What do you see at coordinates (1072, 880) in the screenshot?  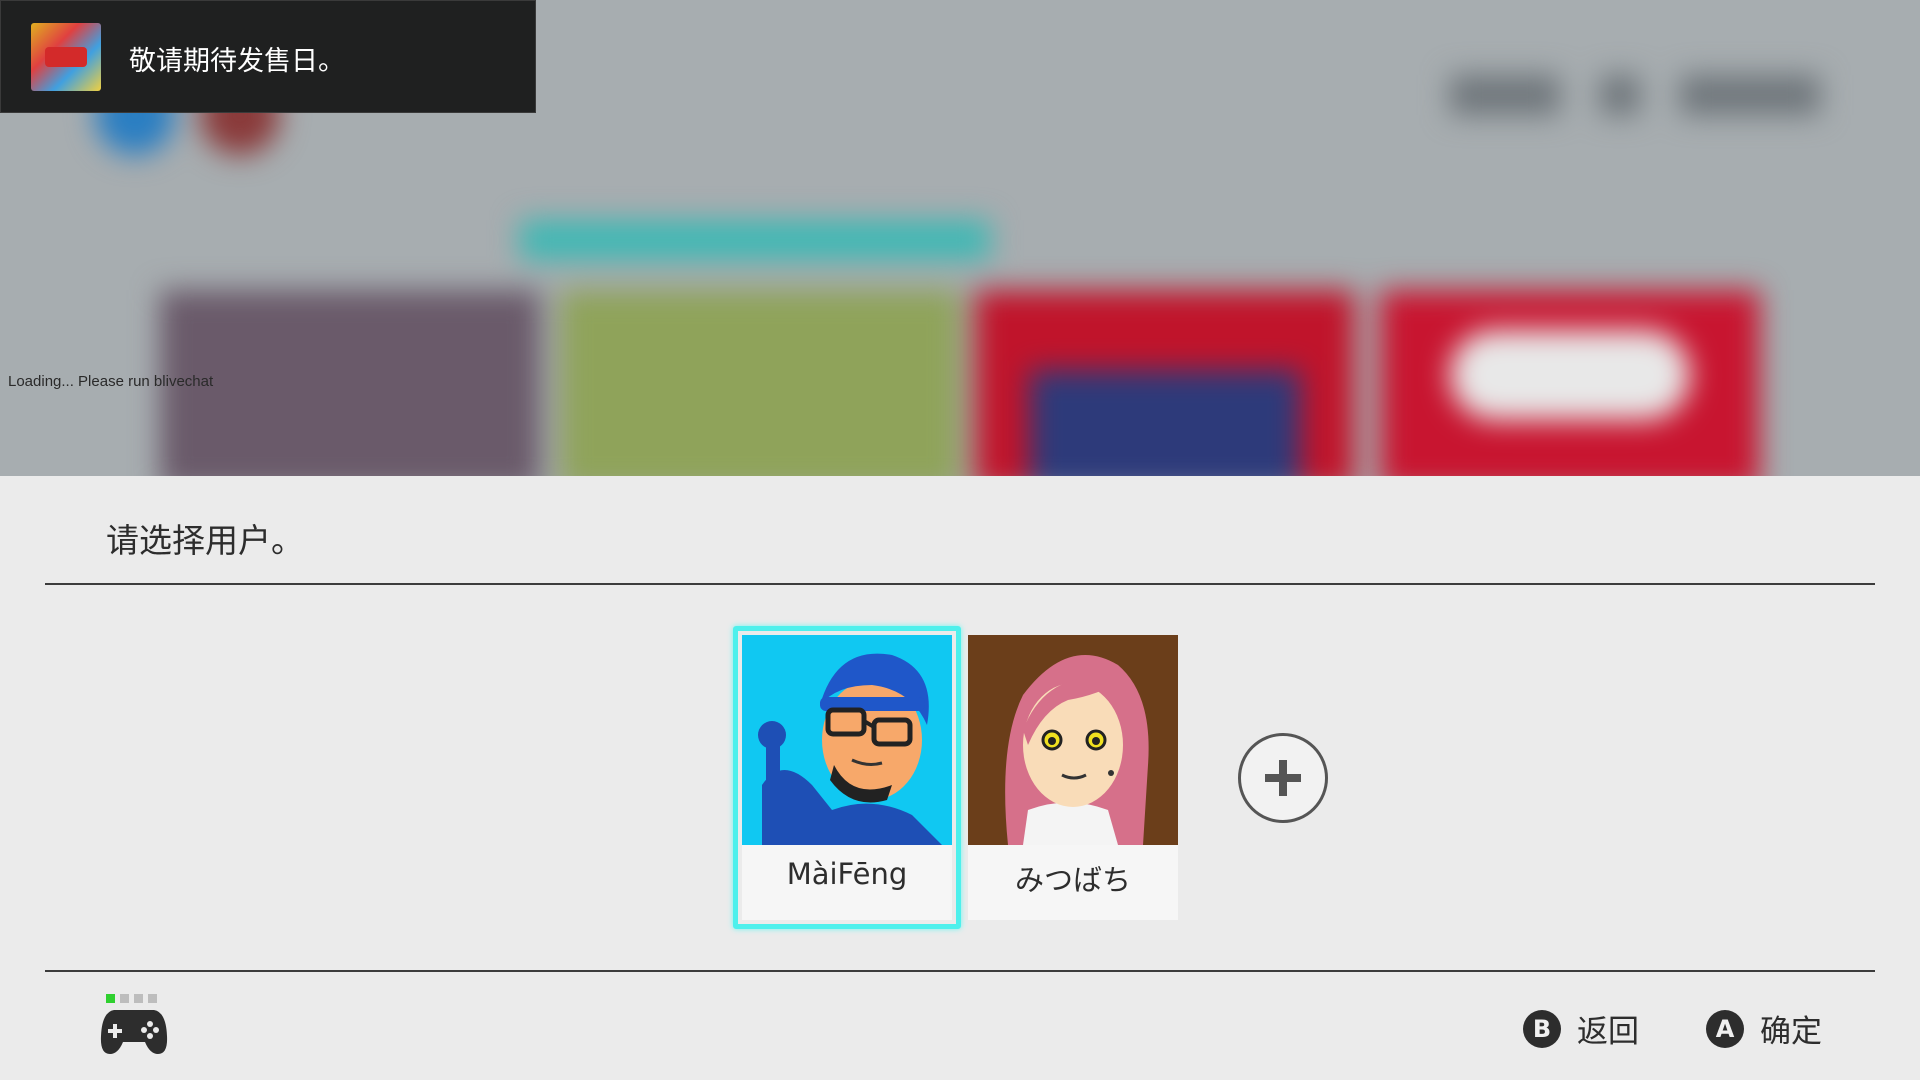 I see `user-name: みつばち` at bounding box center [1072, 880].